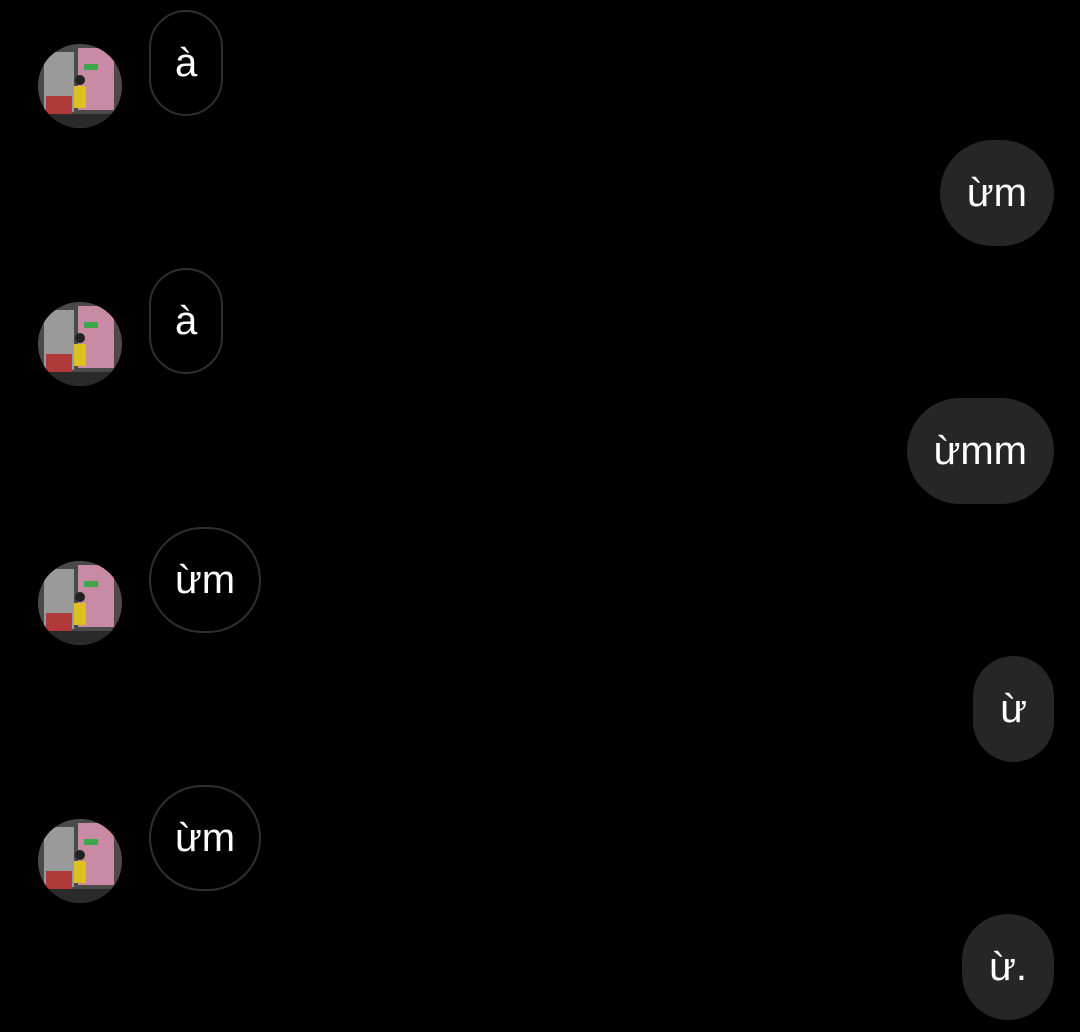 This screenshot has height=1032, width=1080. I want to click on message-row-outgoing: ừmm, so click(540, 453).